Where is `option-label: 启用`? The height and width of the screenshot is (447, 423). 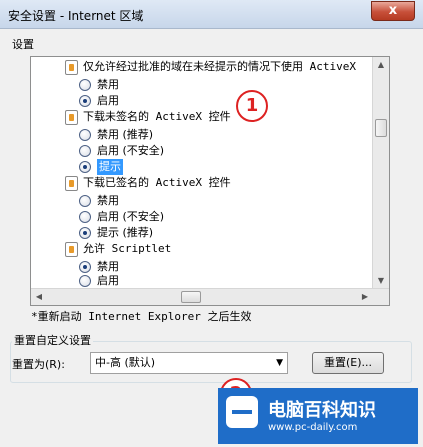 option-label: 启用 is located at coordinates (108, 100).